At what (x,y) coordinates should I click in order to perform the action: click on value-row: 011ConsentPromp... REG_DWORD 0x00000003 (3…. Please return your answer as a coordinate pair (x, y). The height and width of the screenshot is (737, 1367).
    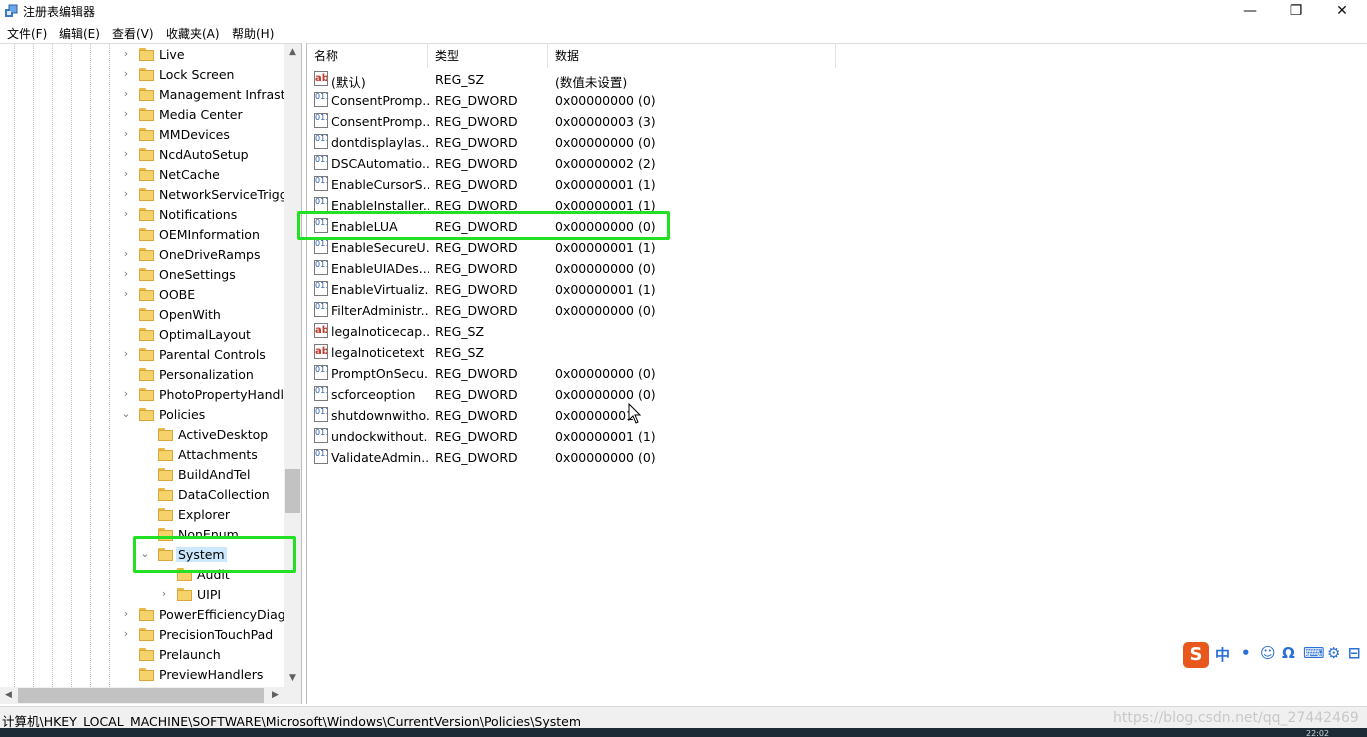
    Looking at the image, I should click on (657, 121).